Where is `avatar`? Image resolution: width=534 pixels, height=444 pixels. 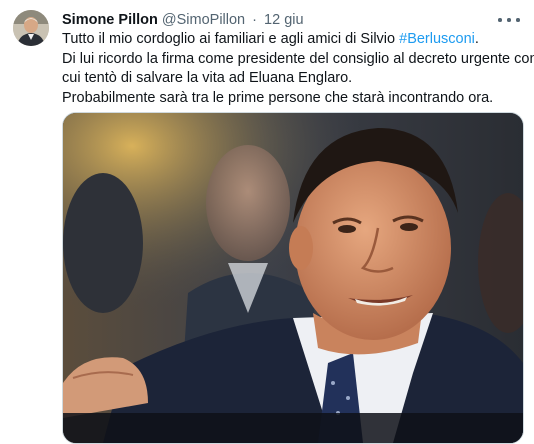 avatar is located at coordinates (31, 28).